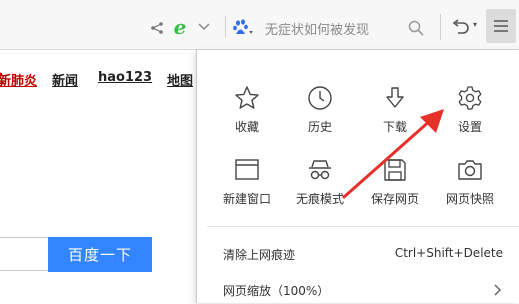 This screenshot has width=519, height=304. What do you see at coordinates (498, 289) in the screenshot?
I see `chevron-right-icon` at bounding box center [498, 289].